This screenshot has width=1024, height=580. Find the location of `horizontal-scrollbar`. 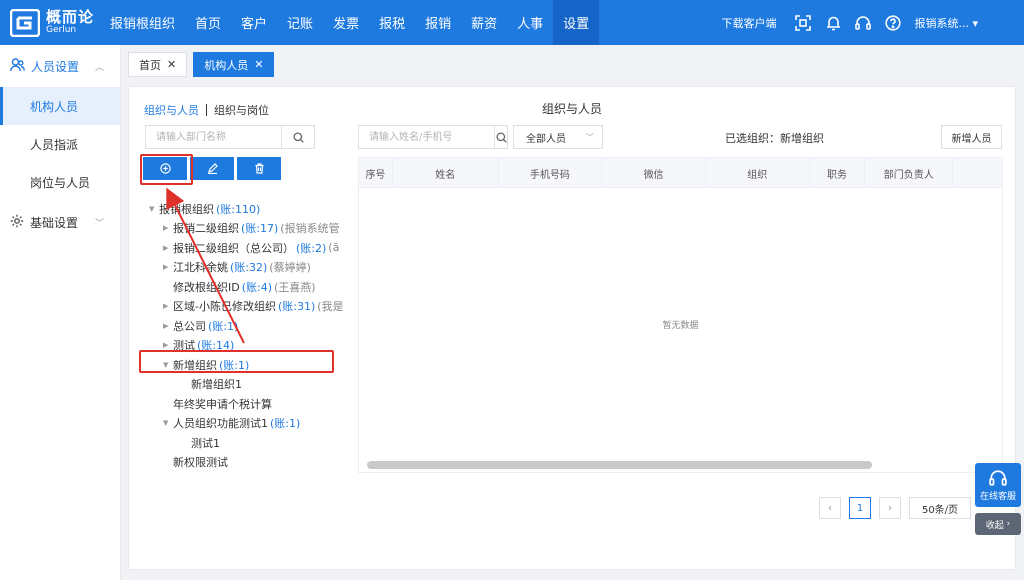

horizontal-scrollbar is located at coordinates (619, 465).